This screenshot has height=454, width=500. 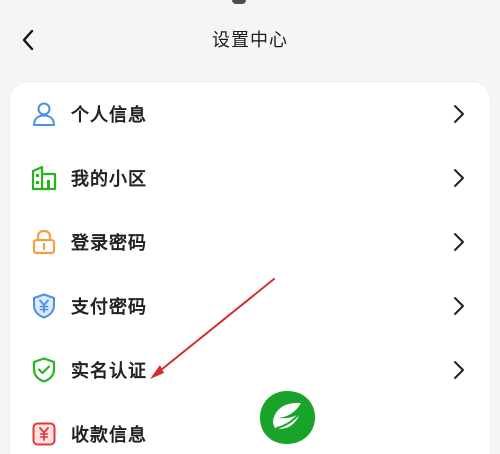 What do you see at coordinates (250, 178) in the screenshot?
I see `settings-item-my-community: 我的小区` at bounding box center [250, 178].